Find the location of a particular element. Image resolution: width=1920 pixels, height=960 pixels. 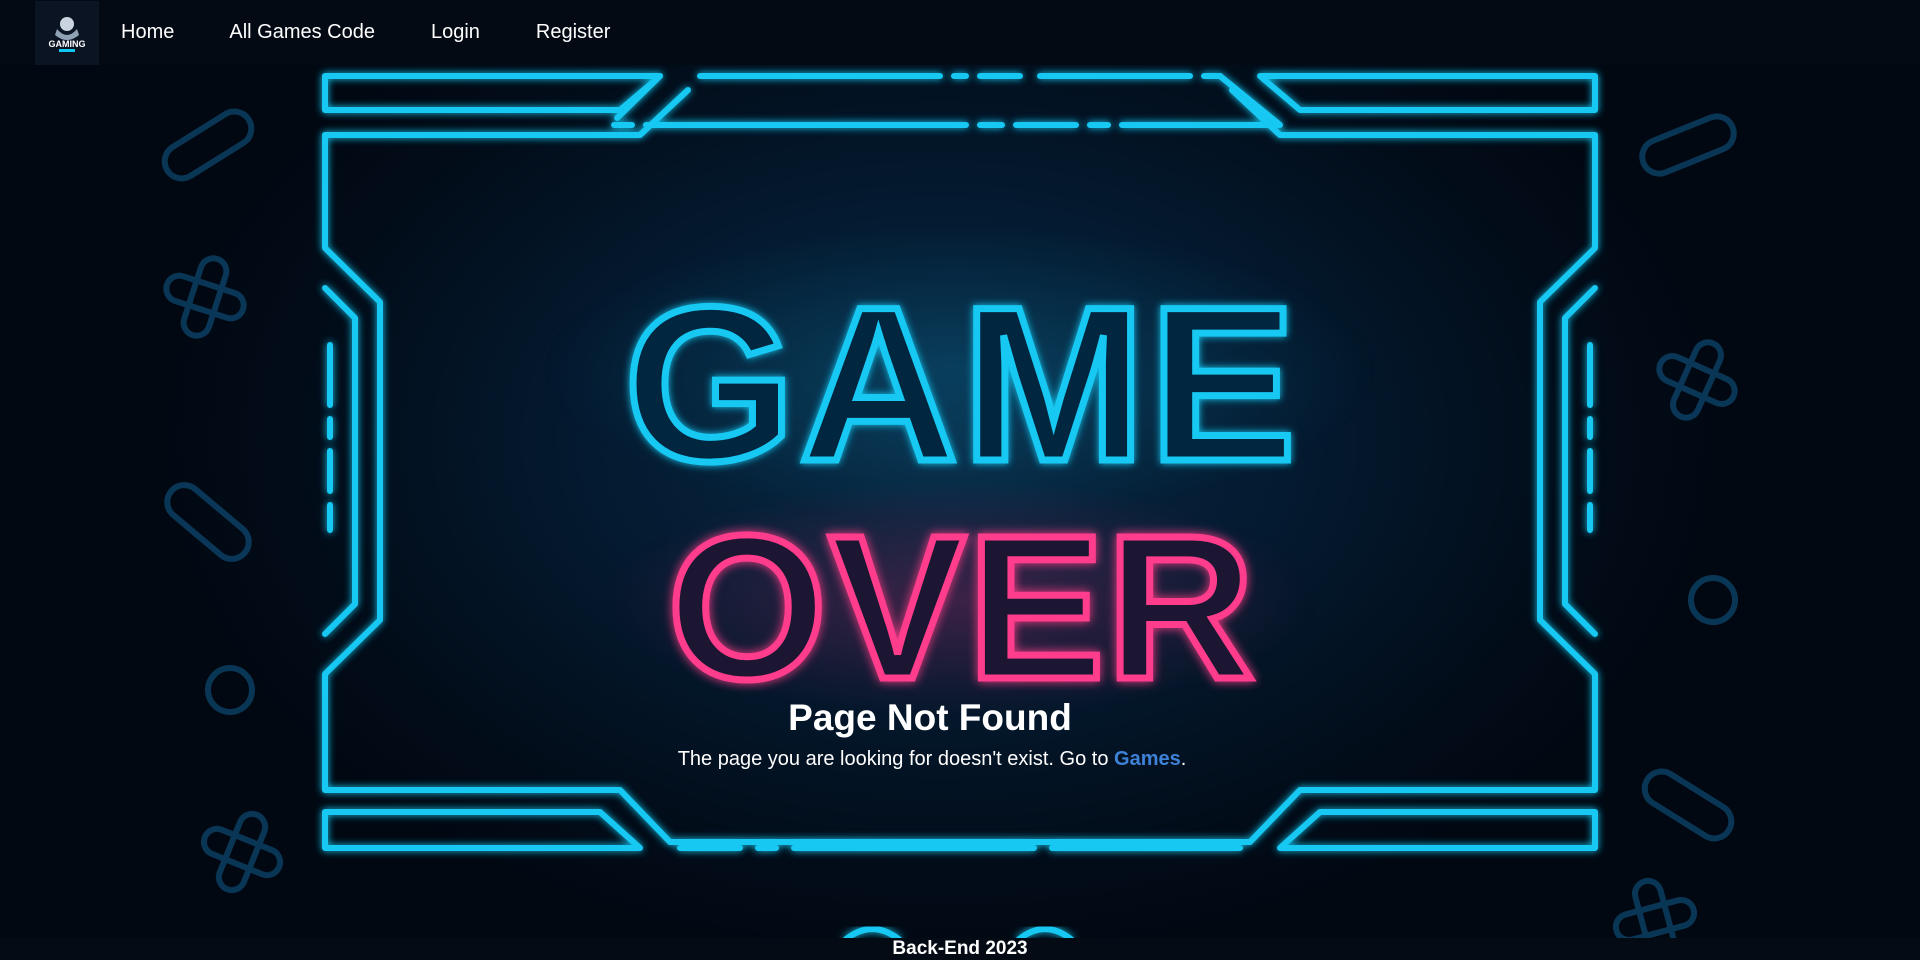

circle-shape-icon is located at coordinates (1713, 600).